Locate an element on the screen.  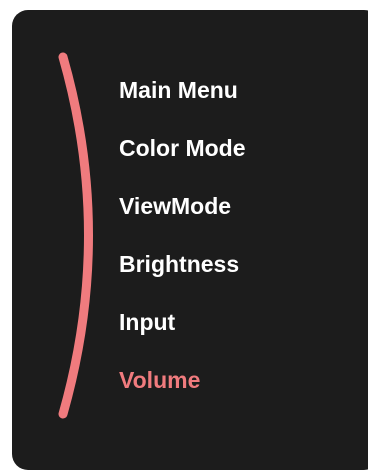
menu-arc-indicator is located at coordinates (75, 235).